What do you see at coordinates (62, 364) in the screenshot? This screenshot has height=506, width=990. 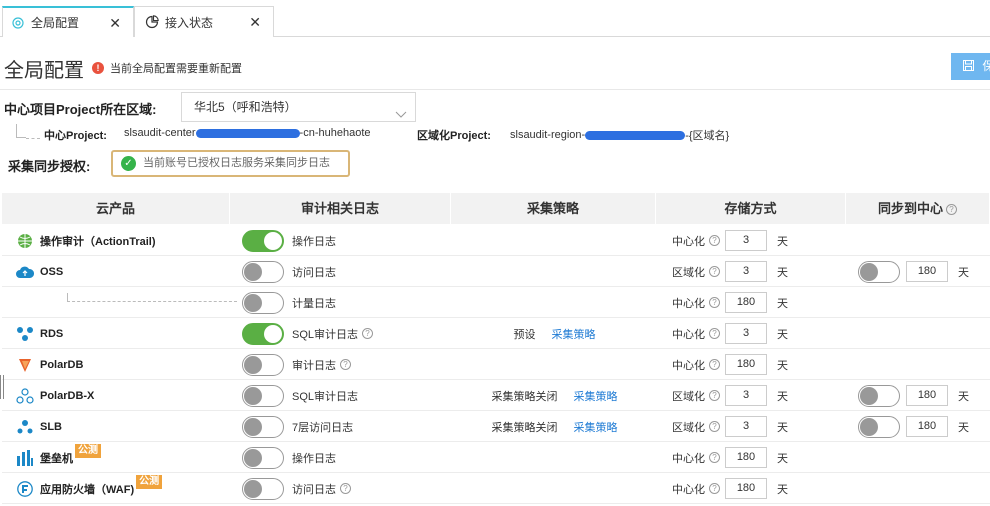 I see `product-name: PolarDB` at bounding box center [62, 364].